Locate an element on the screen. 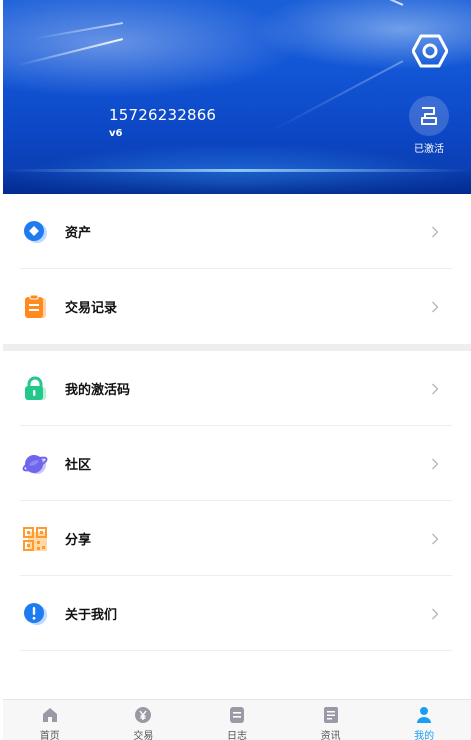 This screenshot has height=740, width=471. menu-item-transactions: 交易记录 is located at coordinates (237, 306).